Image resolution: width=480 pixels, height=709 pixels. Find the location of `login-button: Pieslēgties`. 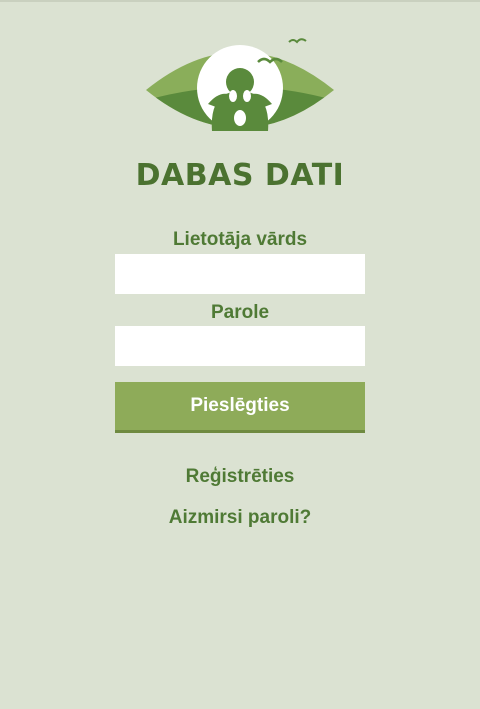

login-button: Pieslēgties is located at coordinates (240, 407).